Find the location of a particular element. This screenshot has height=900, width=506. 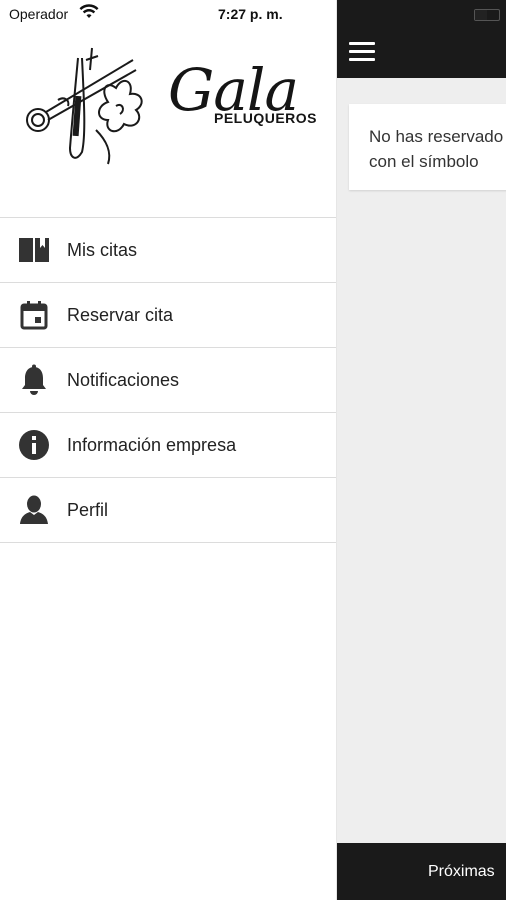

menu-item-reservar-cita: Reservar cita is located at coordinates (168, 315).